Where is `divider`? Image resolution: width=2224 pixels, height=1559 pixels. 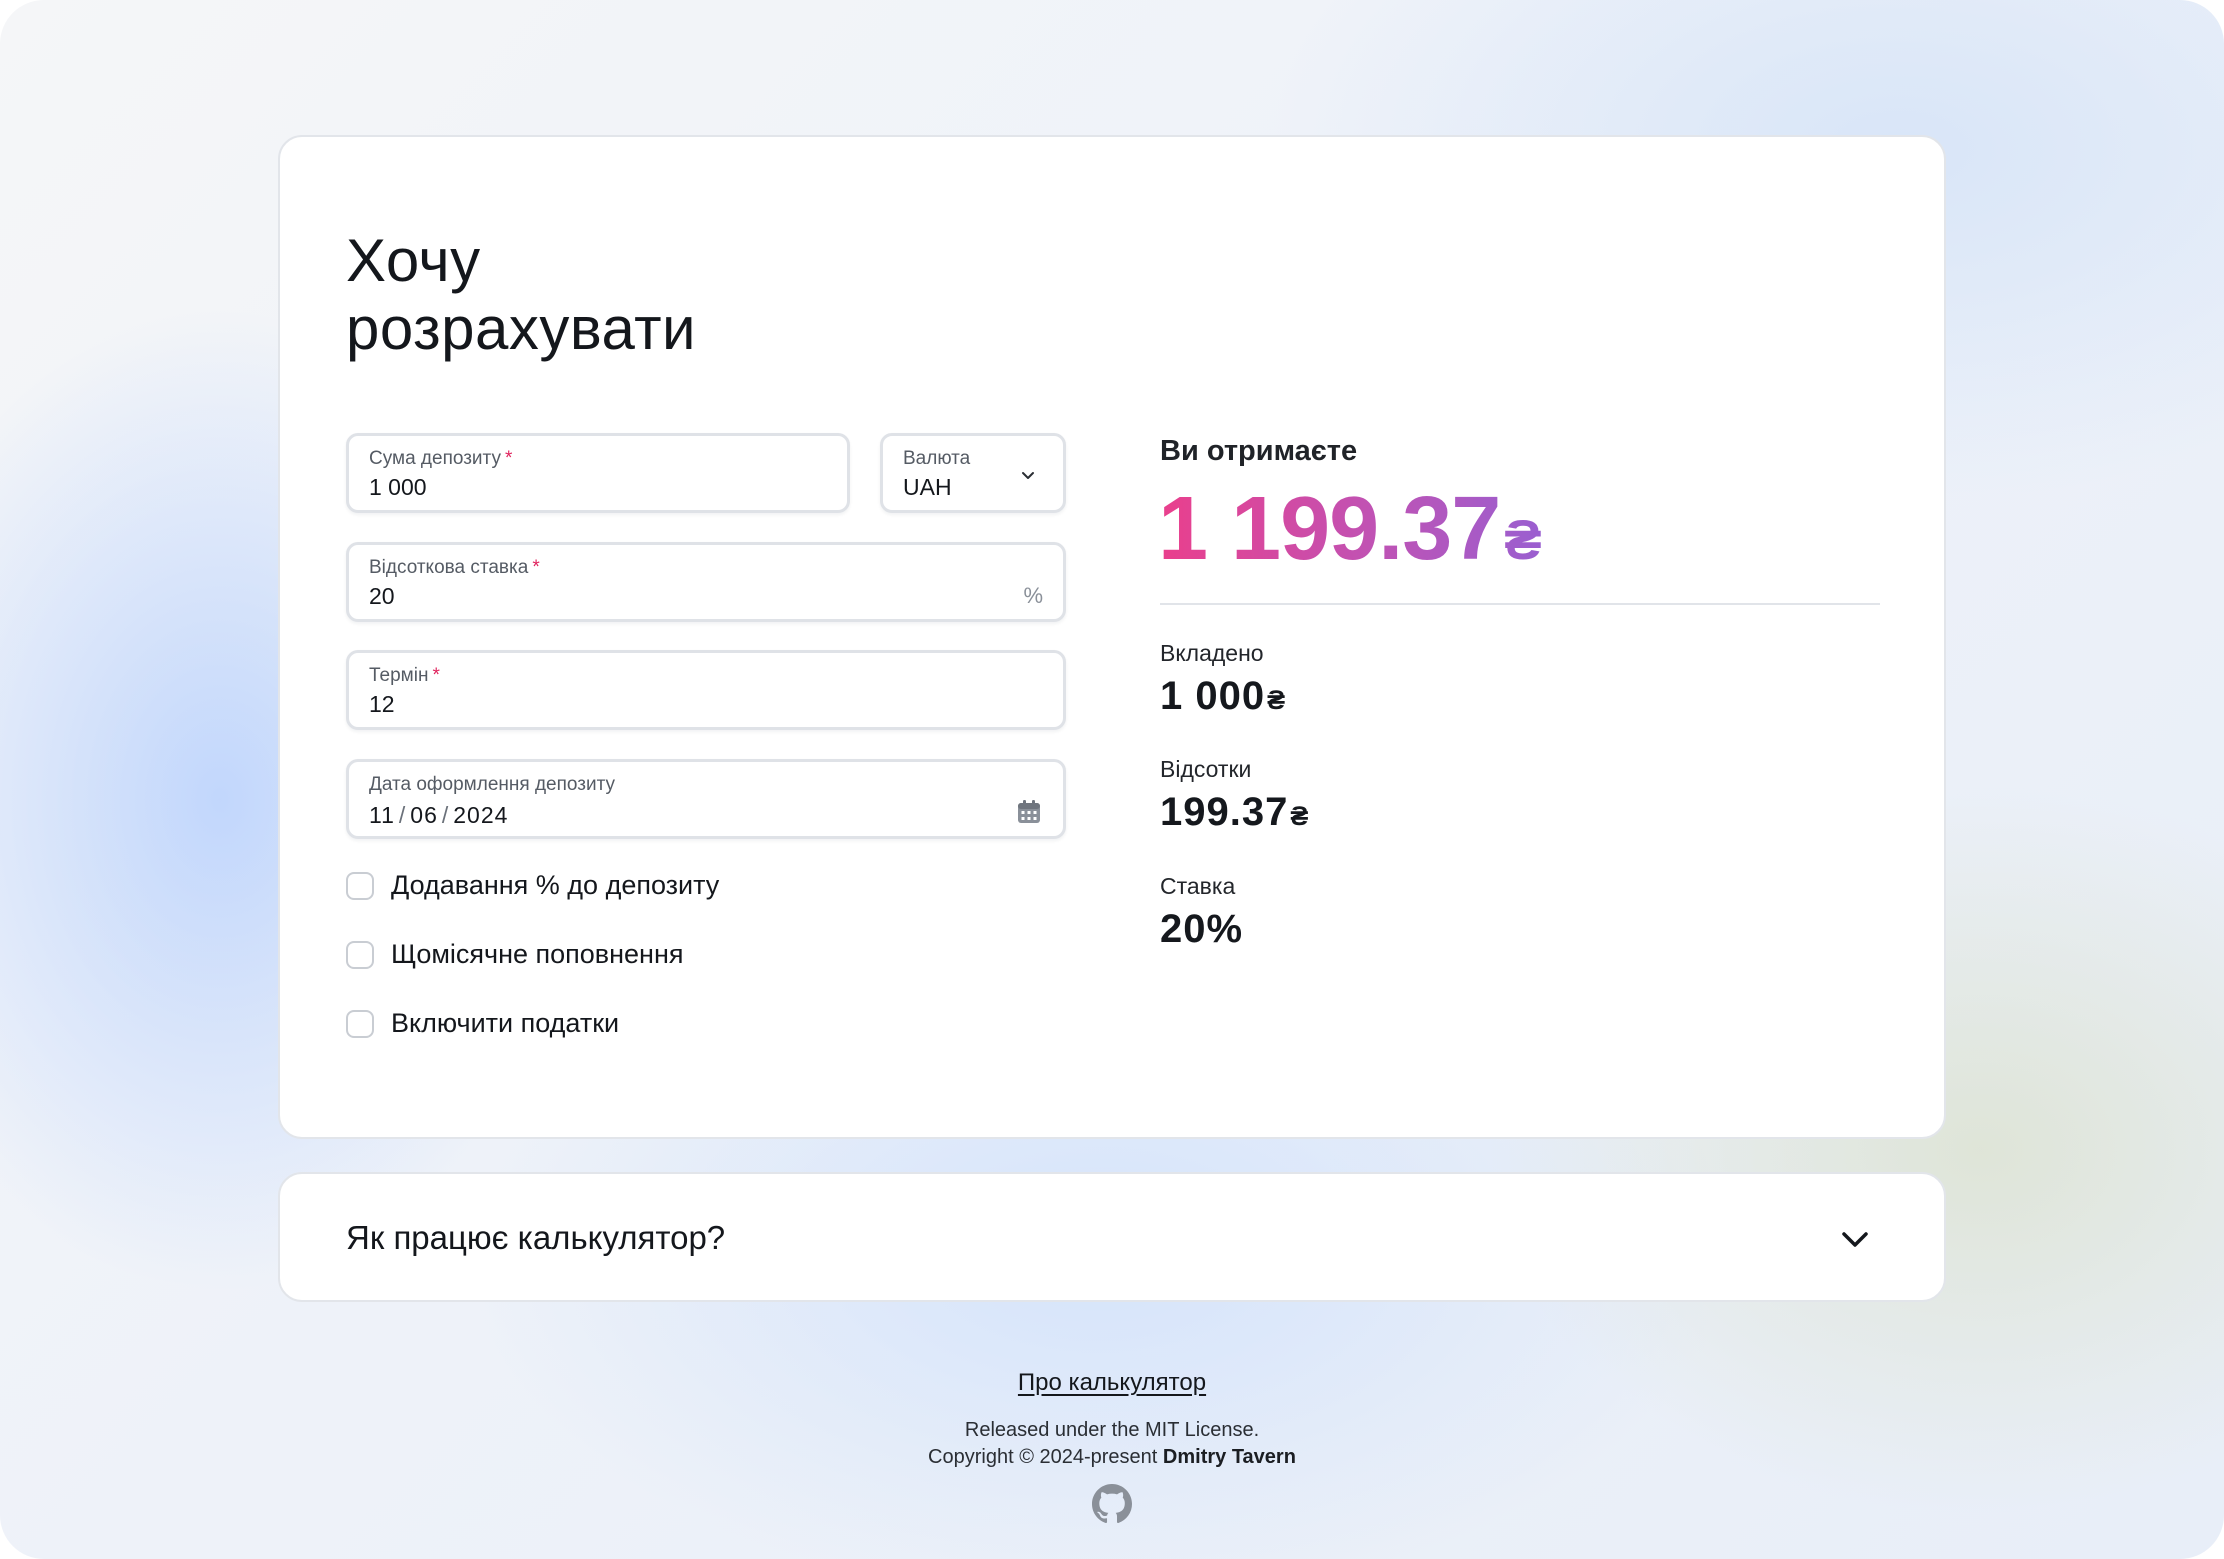
divider is located at coordinates (1520, 604).